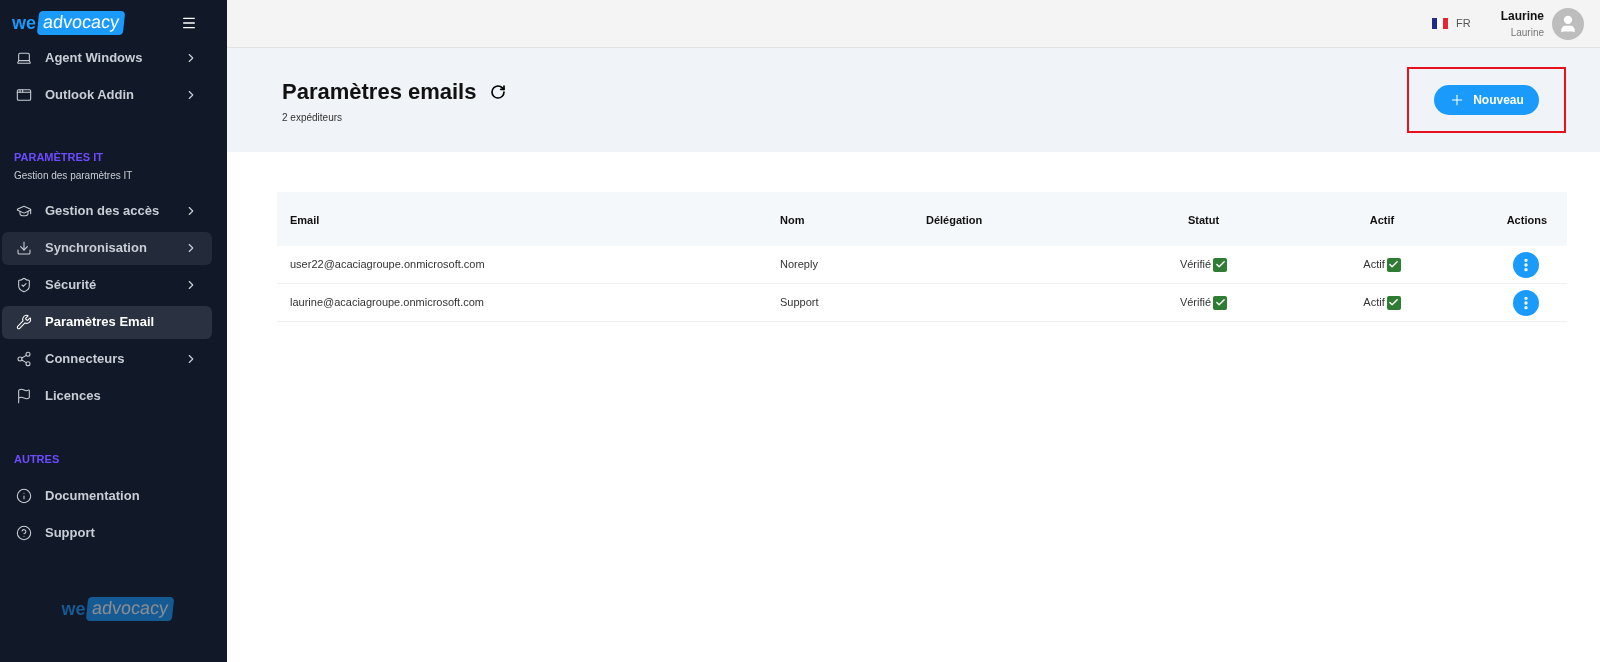 This screenshot has height=662, width=1600. I want to click on section-title: AUTRES, so click(37, 459).